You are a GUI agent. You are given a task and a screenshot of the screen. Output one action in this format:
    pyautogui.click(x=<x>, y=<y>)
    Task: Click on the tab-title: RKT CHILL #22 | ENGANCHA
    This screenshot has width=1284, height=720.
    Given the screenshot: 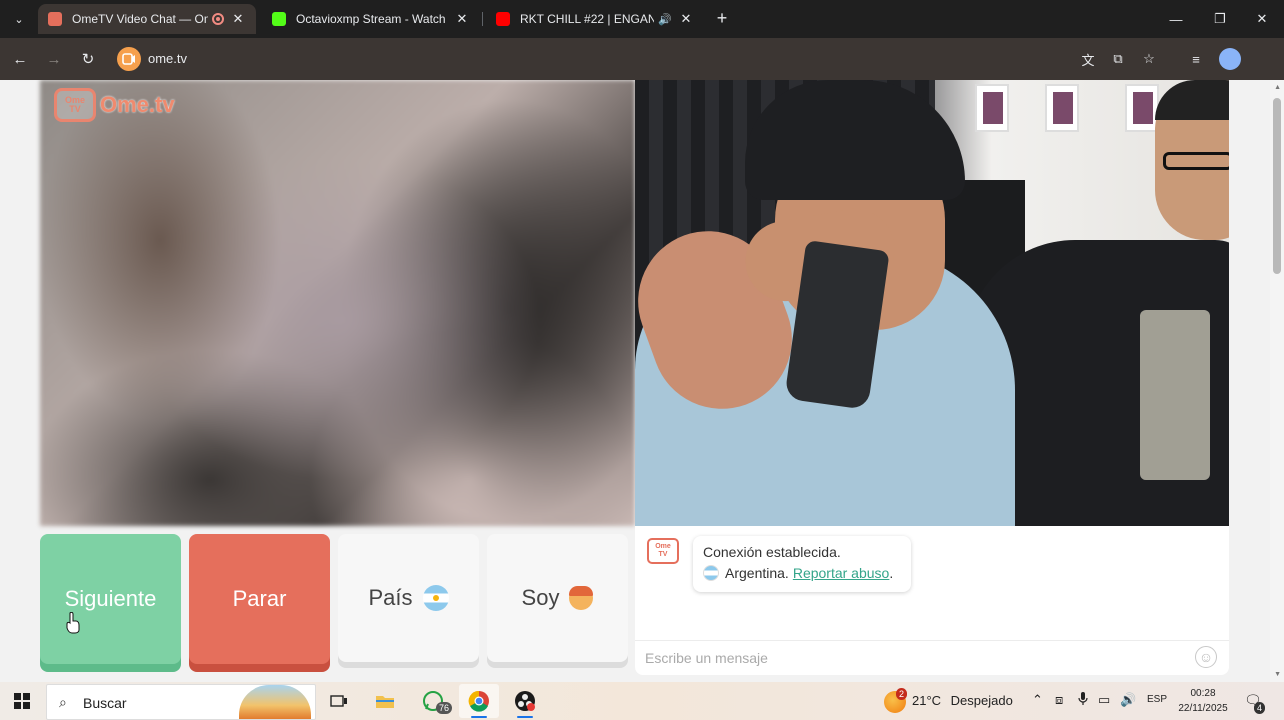 What is the action you would take?
    pyautogui.click(x=587, y=19)
    